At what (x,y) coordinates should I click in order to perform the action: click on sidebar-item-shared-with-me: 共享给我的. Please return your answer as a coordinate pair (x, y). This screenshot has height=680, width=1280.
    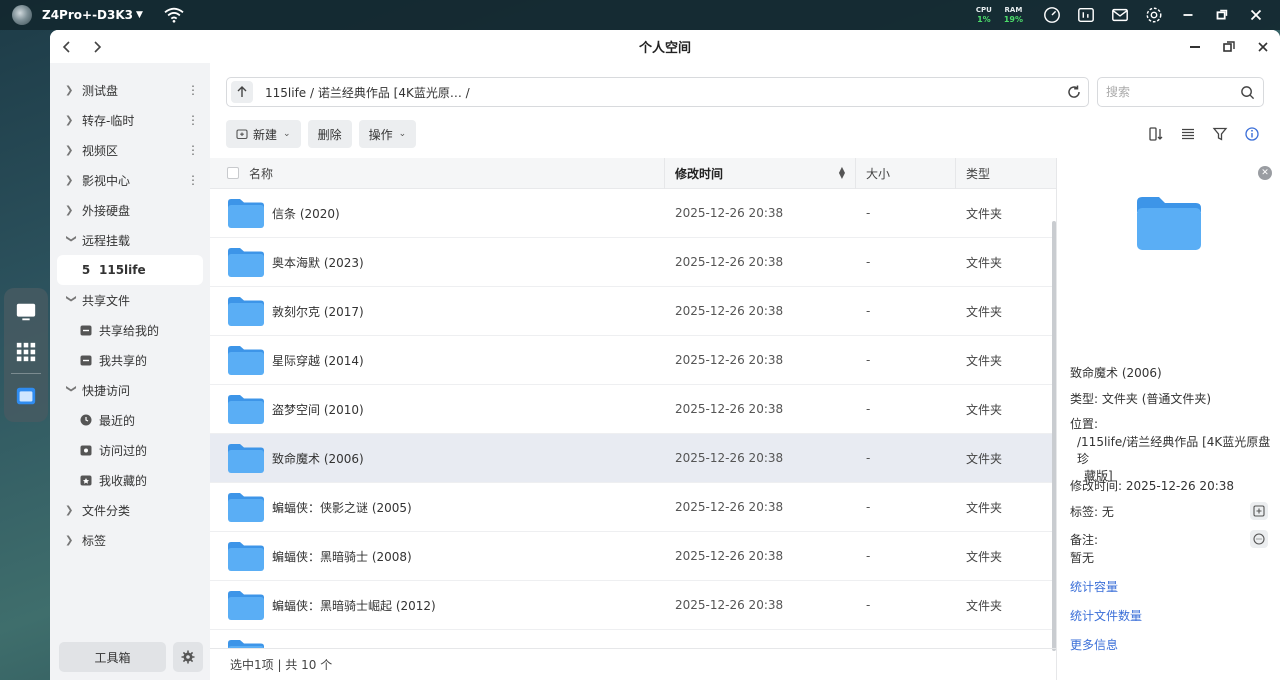
    Looking at the image, I should click on (130, 330).